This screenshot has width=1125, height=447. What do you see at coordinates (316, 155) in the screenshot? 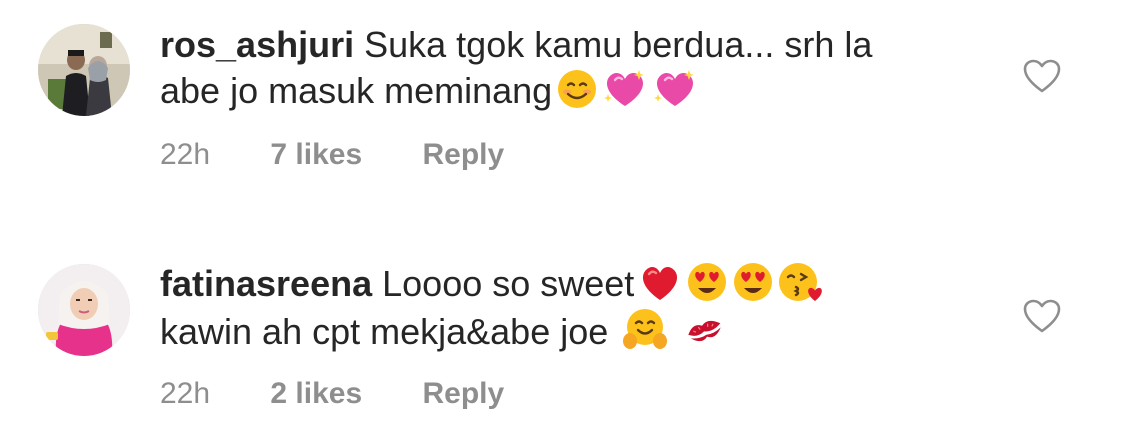
I see `comment-likes-count: 7 likes` at bounding box center [316, 155].